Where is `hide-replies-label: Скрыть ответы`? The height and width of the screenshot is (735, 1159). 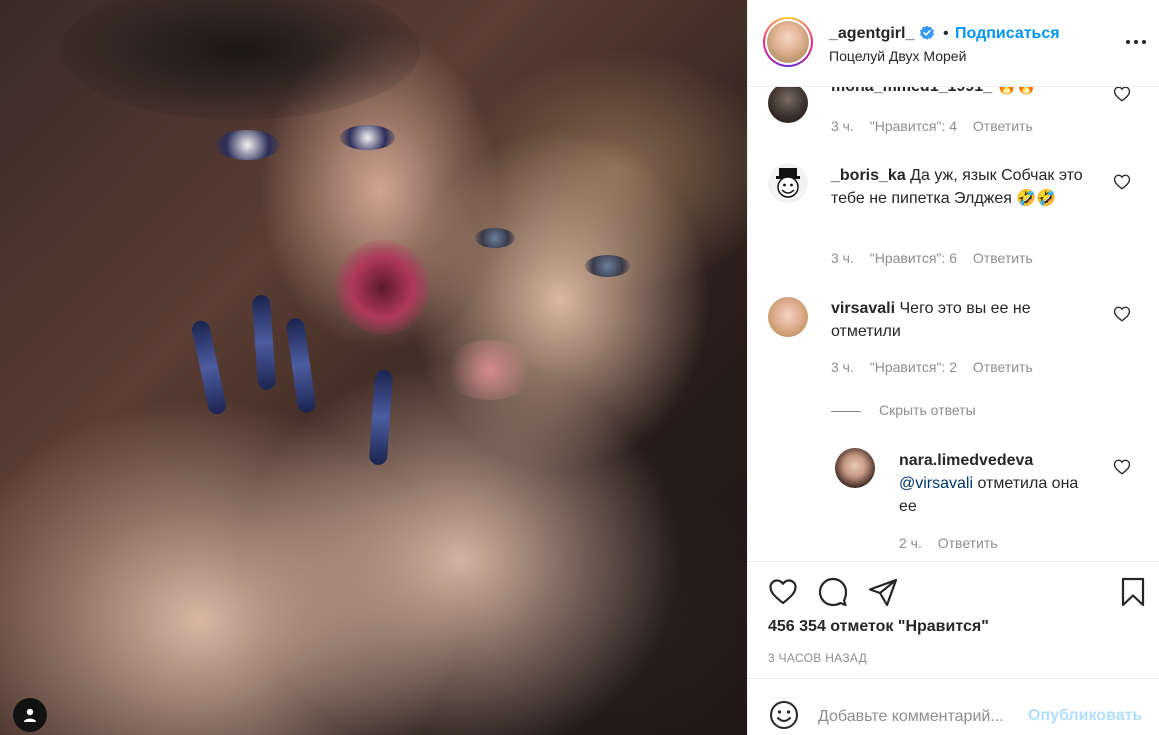 hide-replies-label: Скрыть ответы is located at coordinates (927, 410).